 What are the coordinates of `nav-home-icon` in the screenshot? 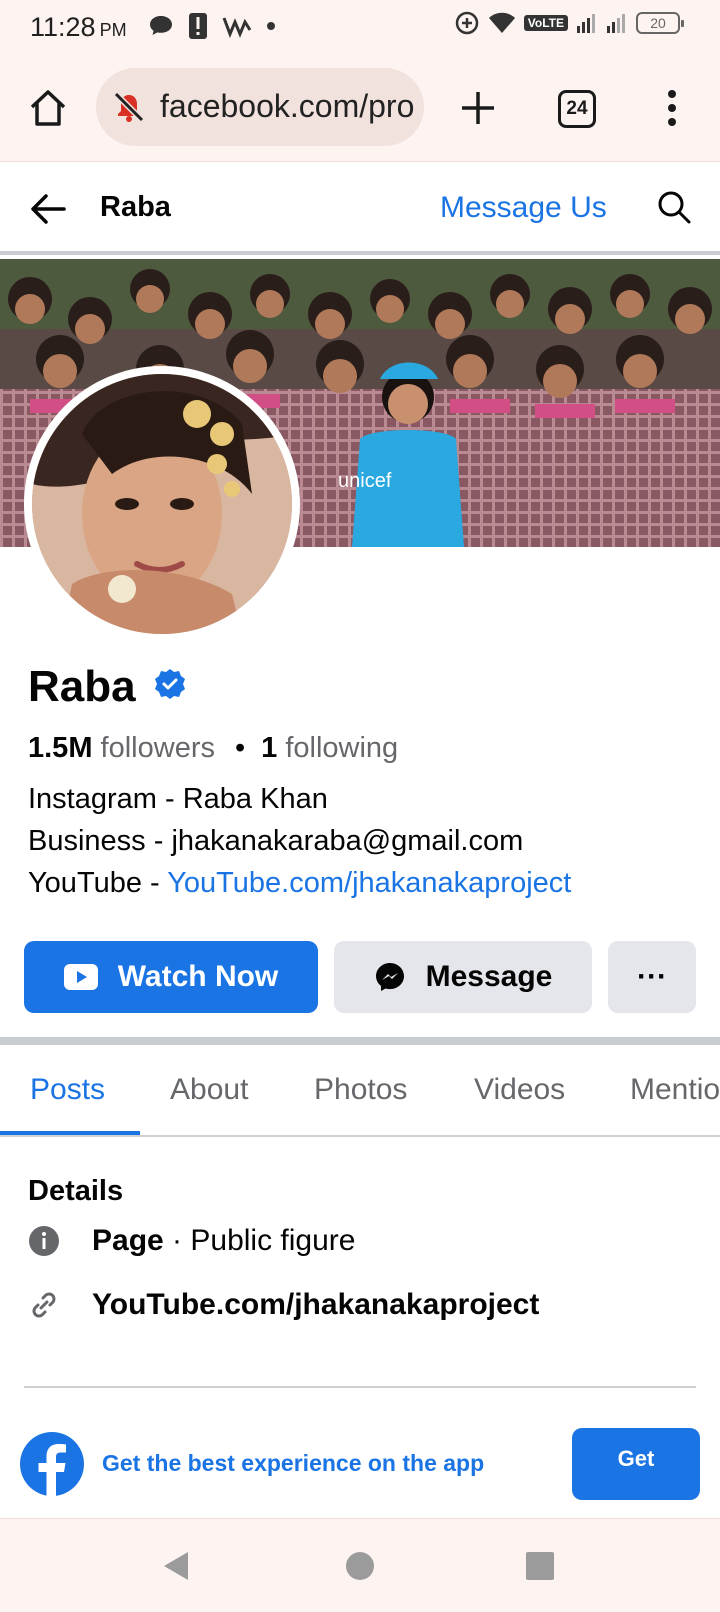 It's located at (360, 1566).